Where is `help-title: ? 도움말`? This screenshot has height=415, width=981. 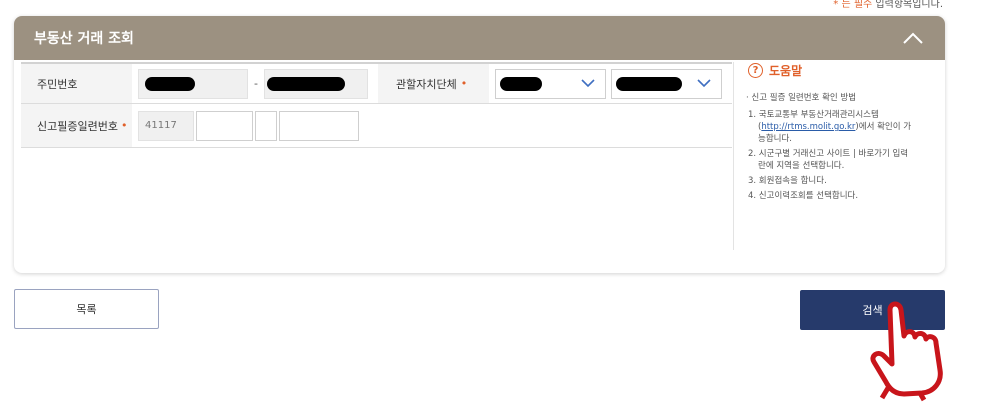 help-title: ? 도움말 is located at coordinates (830, 70).